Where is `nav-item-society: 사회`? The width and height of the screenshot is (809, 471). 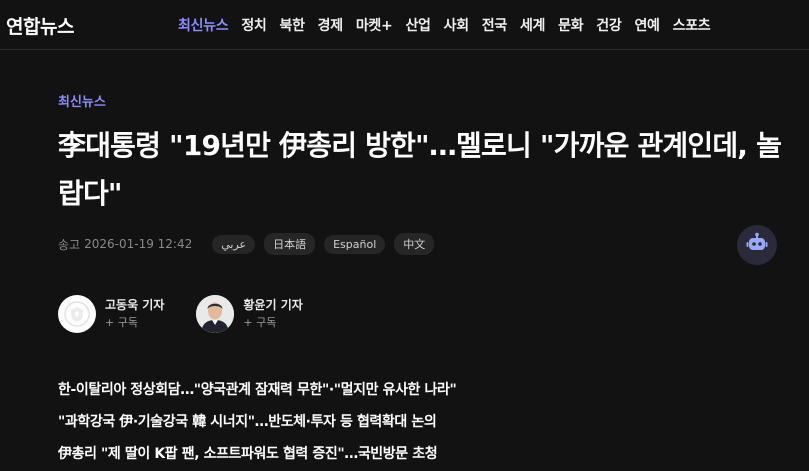 nav-item-society: 사회 is located at coordinates (456, 25).